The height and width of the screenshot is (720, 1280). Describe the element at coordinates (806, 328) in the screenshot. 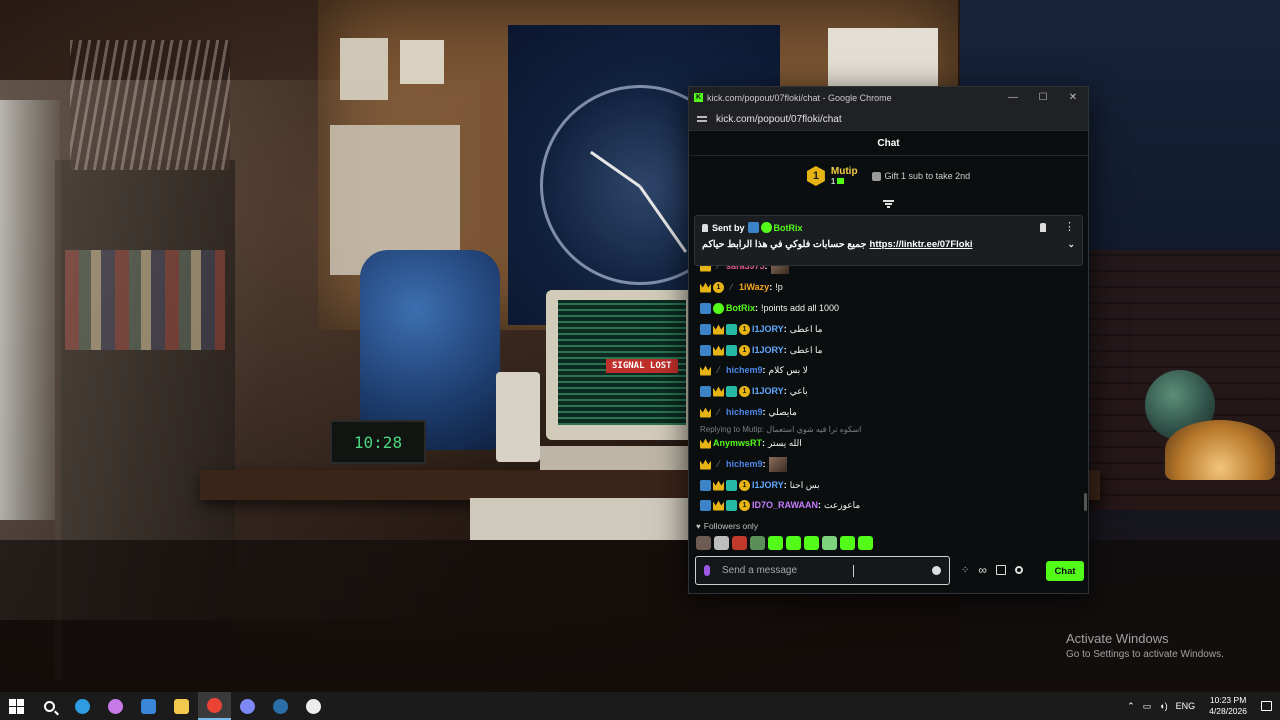

I see `chat-text: ما اعطى` at that location.